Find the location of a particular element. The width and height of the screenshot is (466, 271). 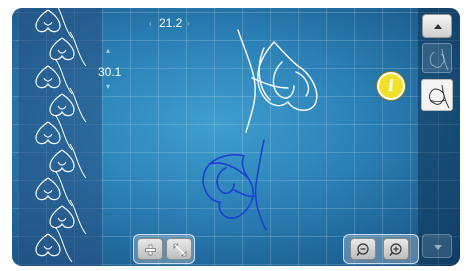

scroll-down-button is located at coordinates (437, 246).